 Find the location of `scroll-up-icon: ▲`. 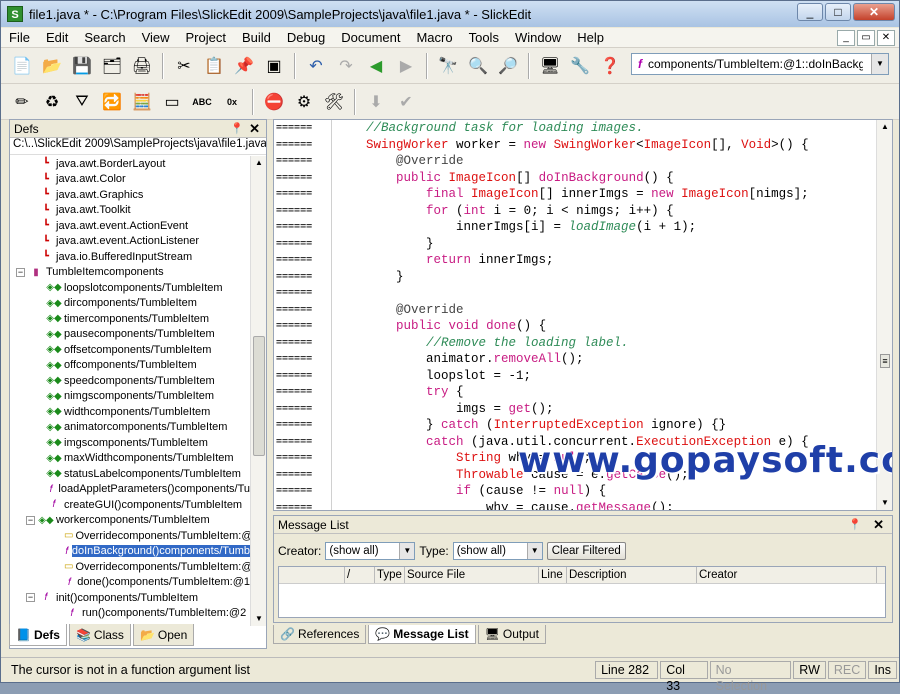

scroll-up-icon: ▲ is located at coordinates (884, 127).